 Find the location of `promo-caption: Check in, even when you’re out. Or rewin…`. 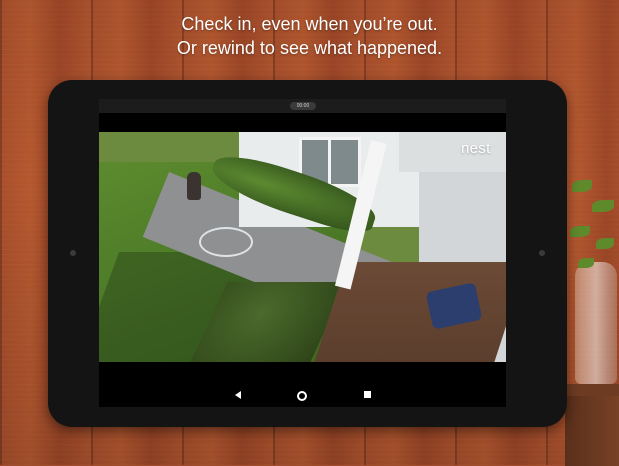

promo-caption: Check in, even when you’re out. Or rewin… is located at coordinates (309, 36).